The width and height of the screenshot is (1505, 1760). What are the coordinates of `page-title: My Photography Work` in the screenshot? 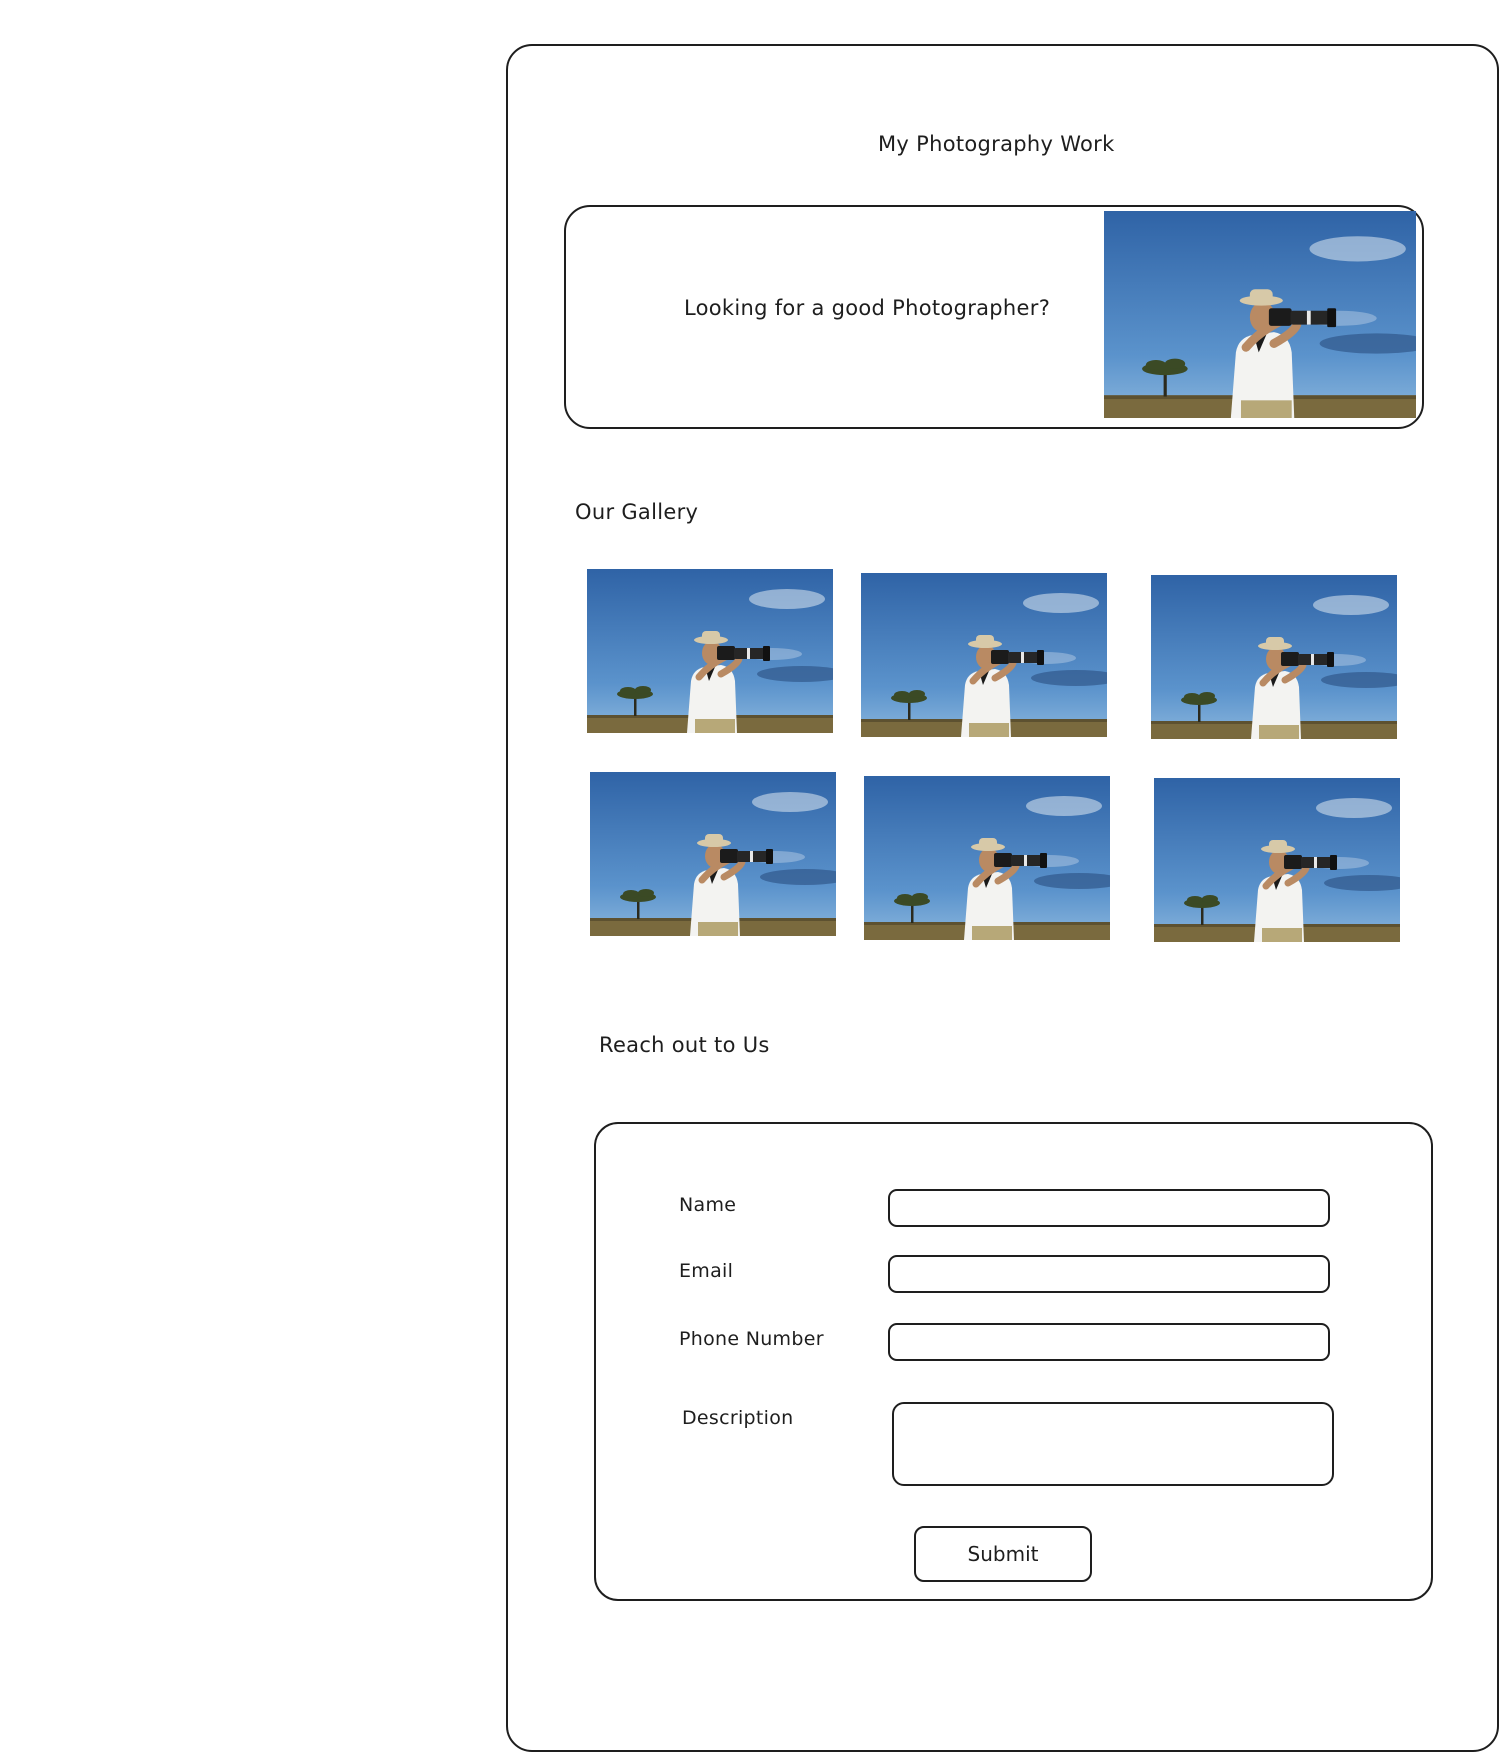 It's located at (996, 144).